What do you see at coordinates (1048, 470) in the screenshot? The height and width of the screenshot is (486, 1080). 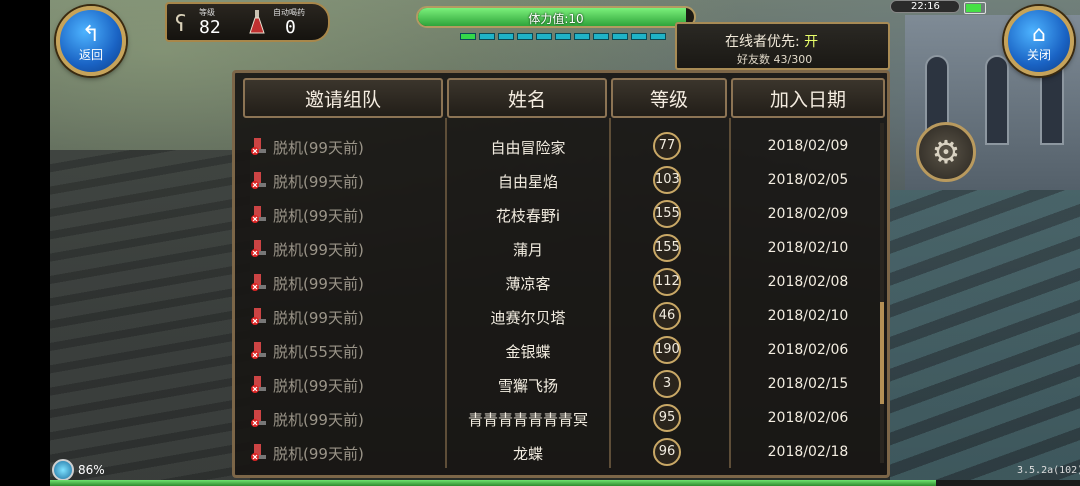 I see `version-label: 3.5.2a(102)` at bounding box center [1048, 470].